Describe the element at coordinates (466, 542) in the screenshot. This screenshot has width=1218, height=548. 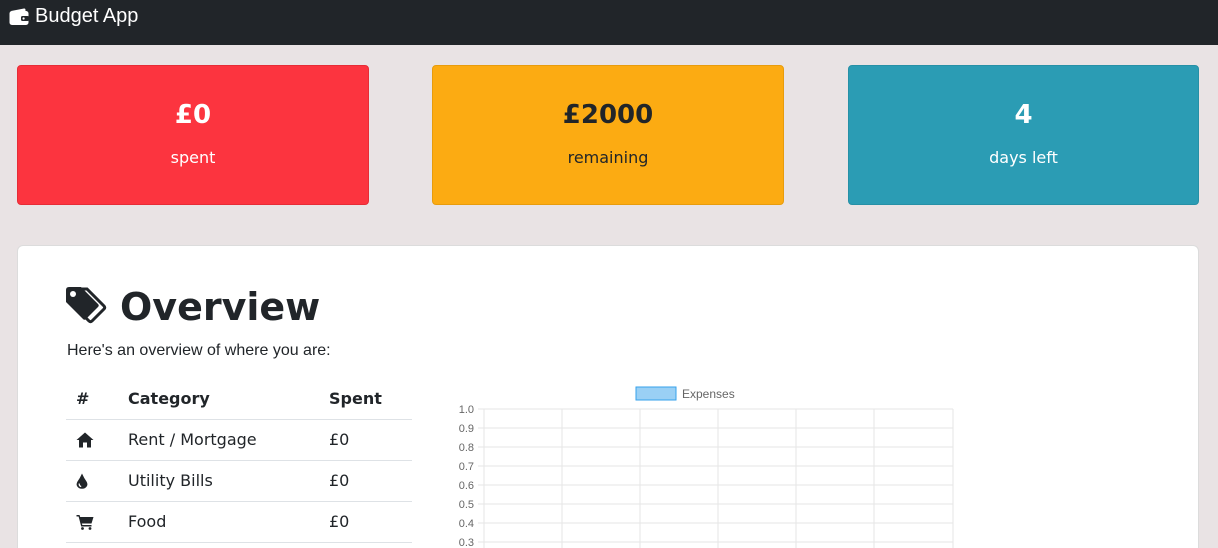
I see `y-tick-label: 0.3` at that location.